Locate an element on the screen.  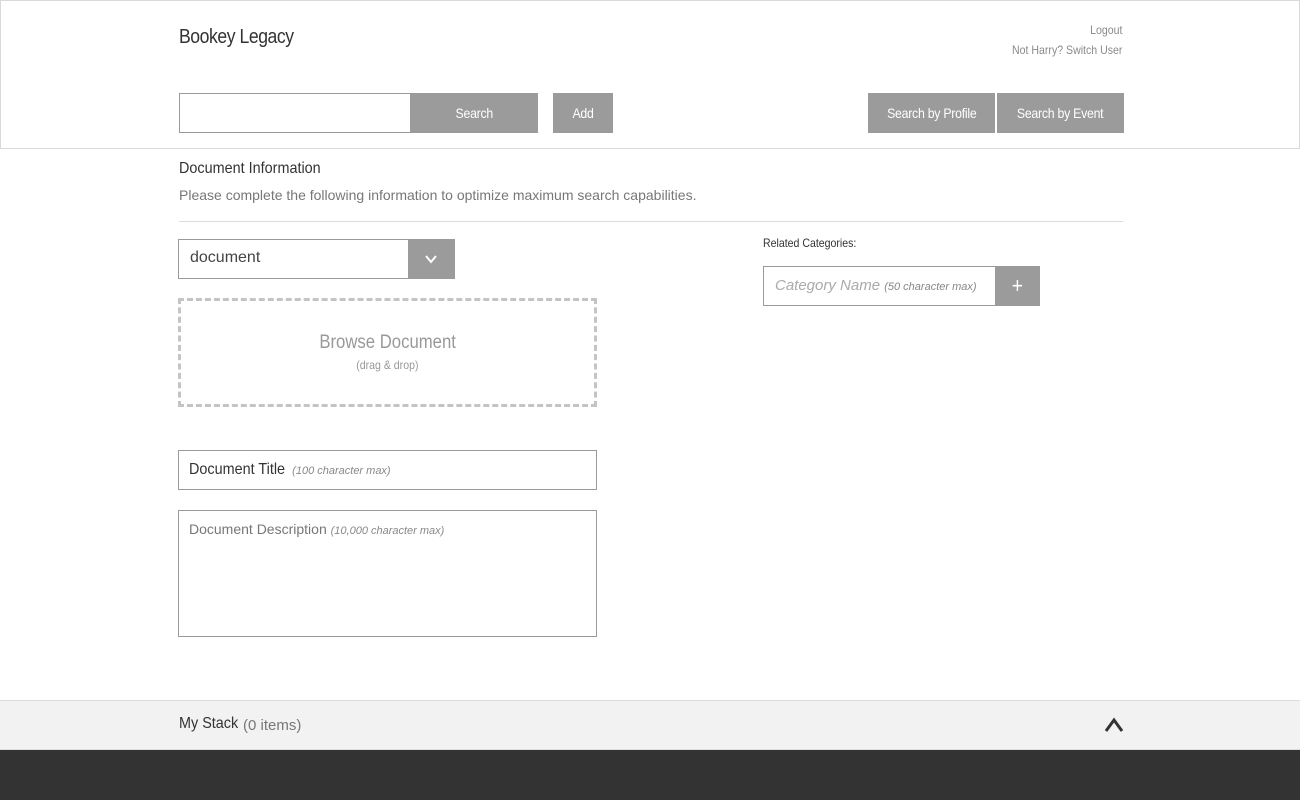
category-name-input: Category Name (50 character max) is located at coordinates (879, 286).